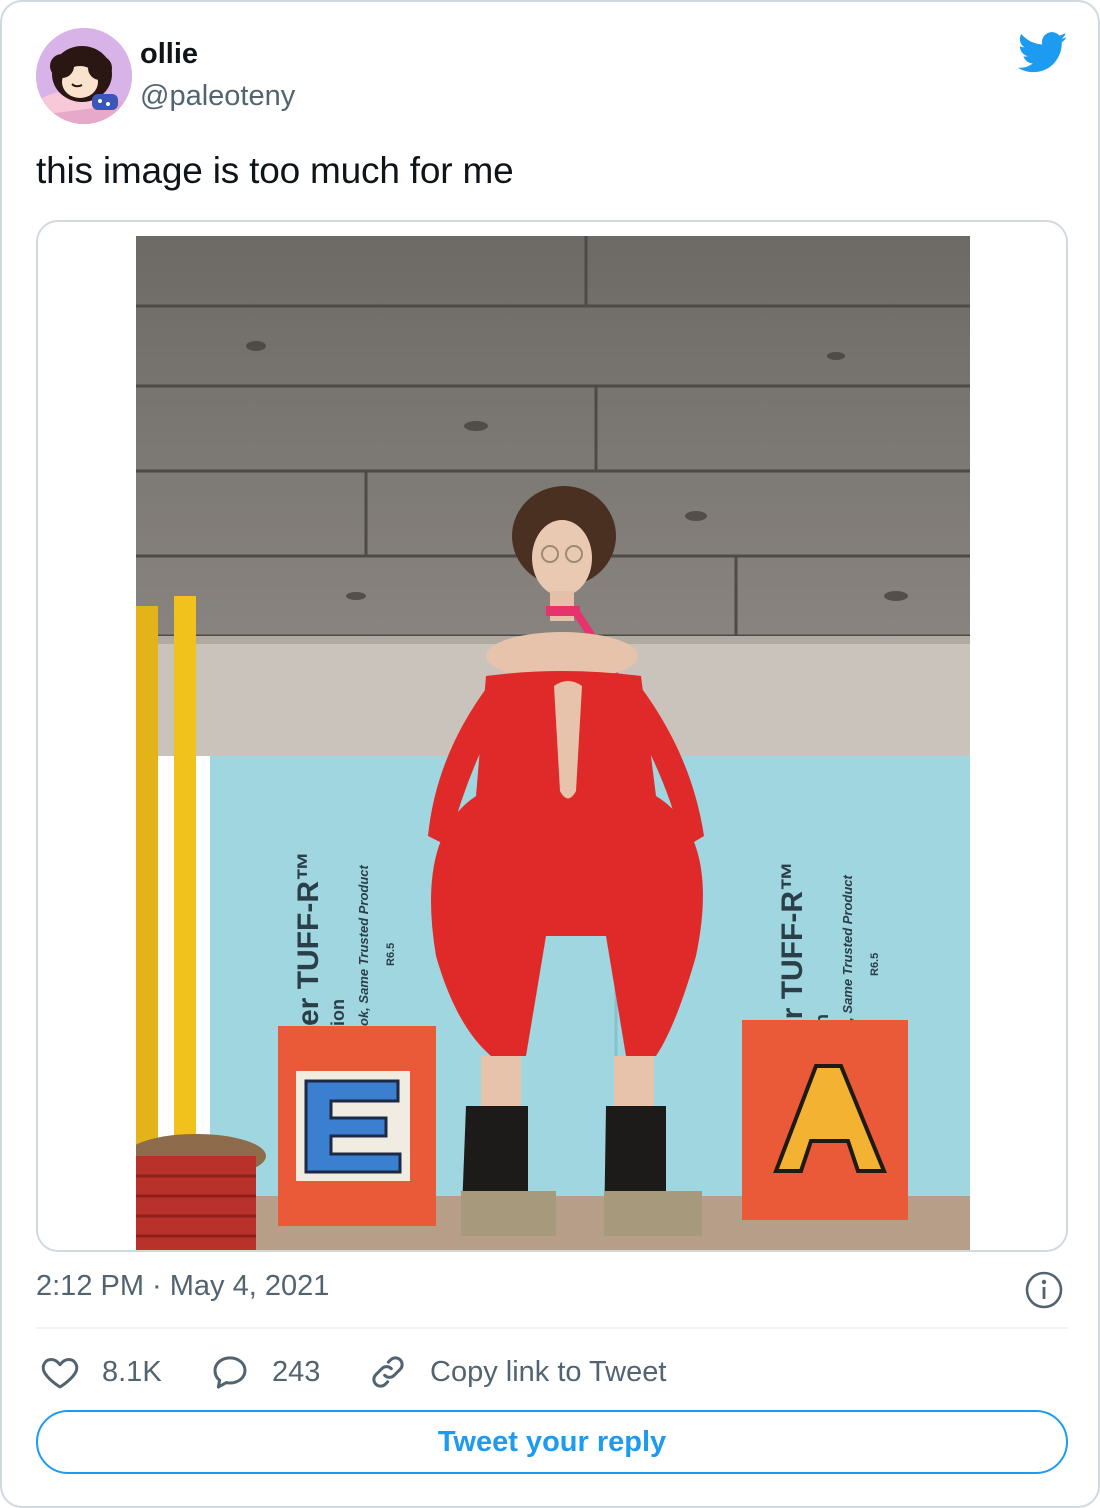 The width and height of the screenshot is (1100, 1508). Describe the element at coordinates (338, 1012) in the screenshot. I see `board-sub-left: ion` at that location.